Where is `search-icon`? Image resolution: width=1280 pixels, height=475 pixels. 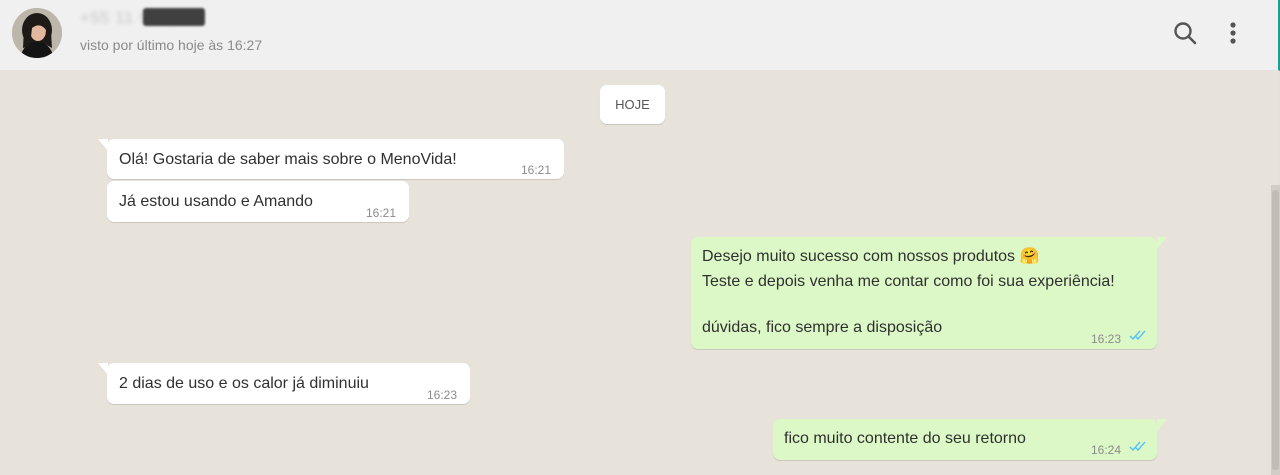
search-icon is located at coordinates (1185, 33).